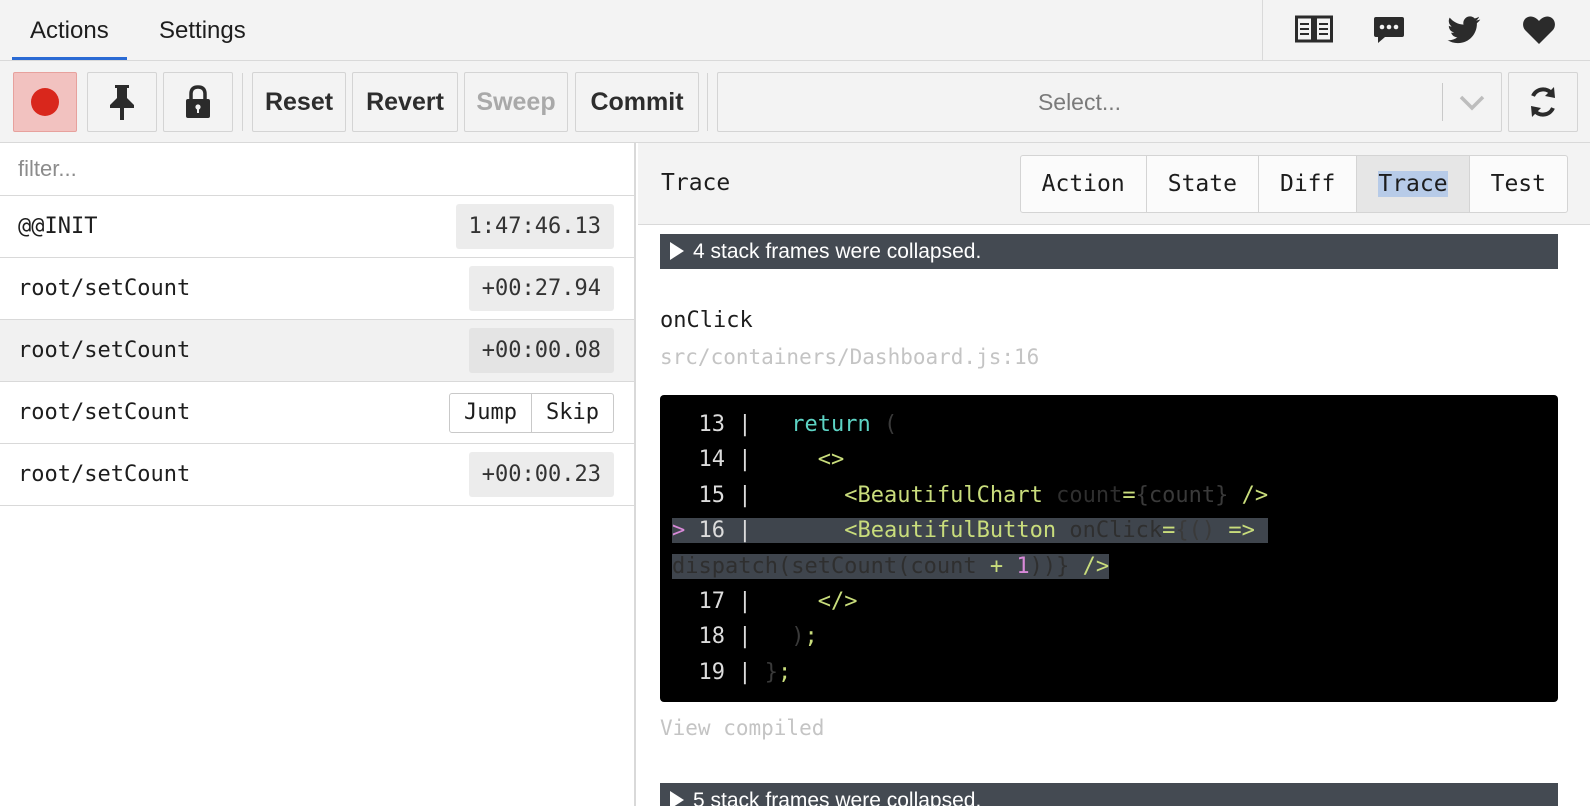 The width and height of the screenshot is (1590, 806). Describe the element at coordinates (706, 320) in the screenshot. I see `frame-function-name: onClick` at that location.